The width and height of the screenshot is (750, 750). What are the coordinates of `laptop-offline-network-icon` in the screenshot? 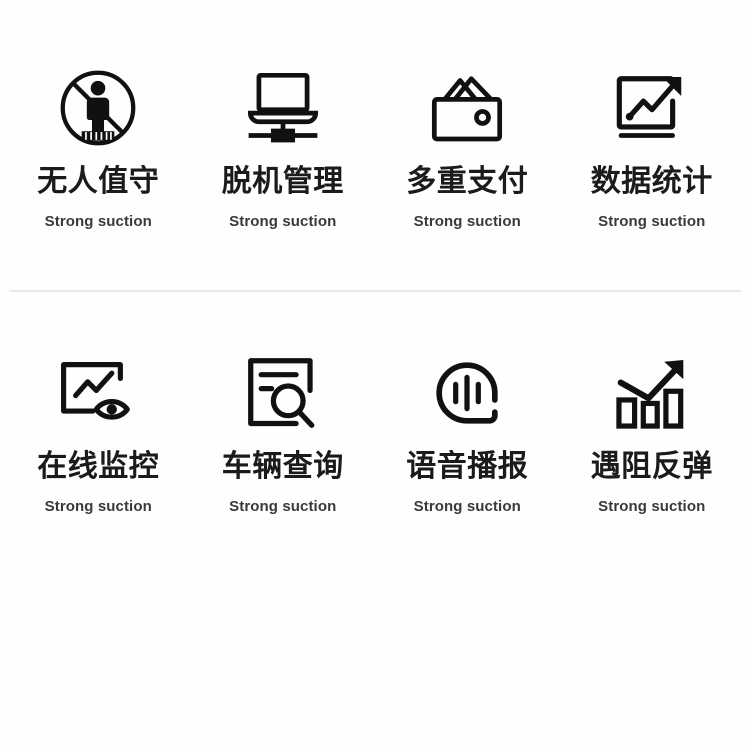 It's located at (283, 108).